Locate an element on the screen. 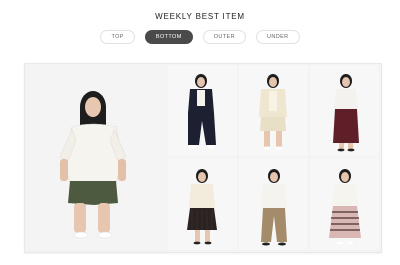 The height and width of the screenshot is (265, 400). category-tabs: TOP BOTTOM OUTER UNDER is located at coordinates (200, 37).